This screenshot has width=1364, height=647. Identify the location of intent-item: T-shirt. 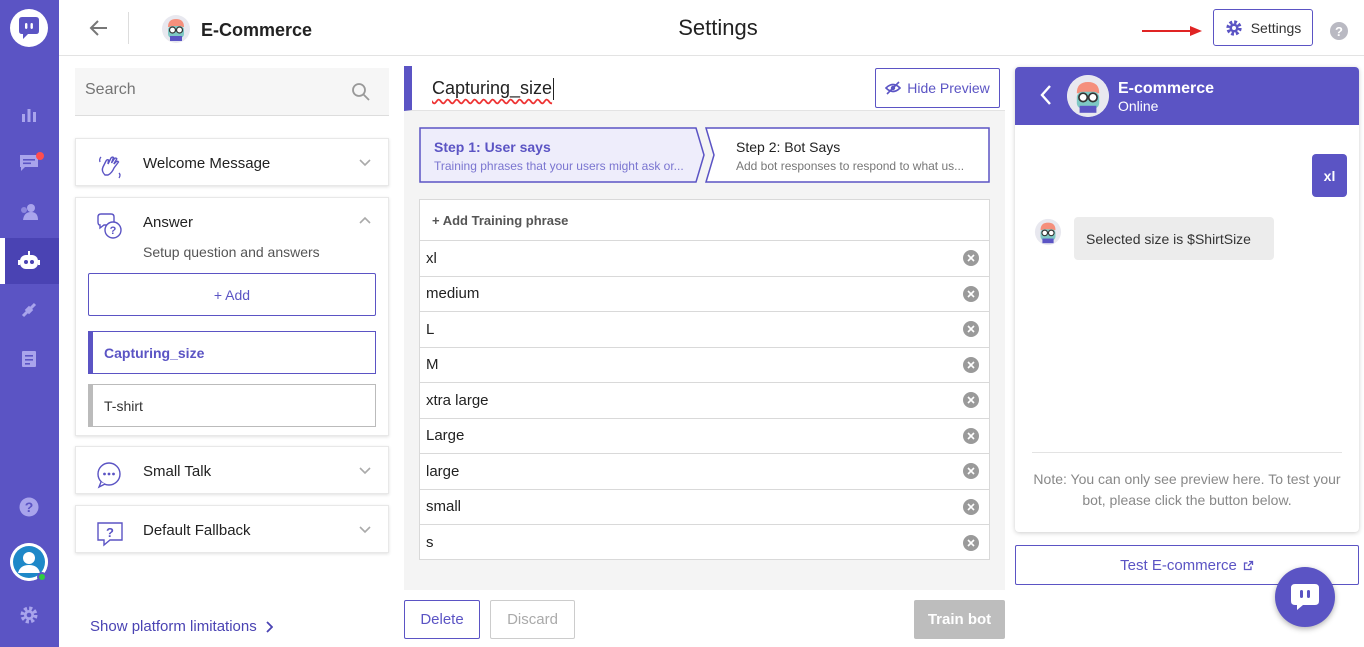
(232, 405).